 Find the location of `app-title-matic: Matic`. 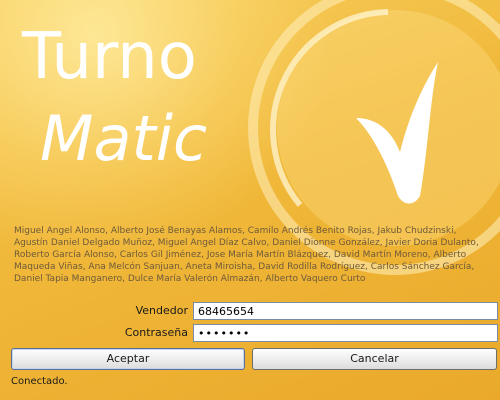

app-title-matic: Matic is located at coordinates (124, 138).